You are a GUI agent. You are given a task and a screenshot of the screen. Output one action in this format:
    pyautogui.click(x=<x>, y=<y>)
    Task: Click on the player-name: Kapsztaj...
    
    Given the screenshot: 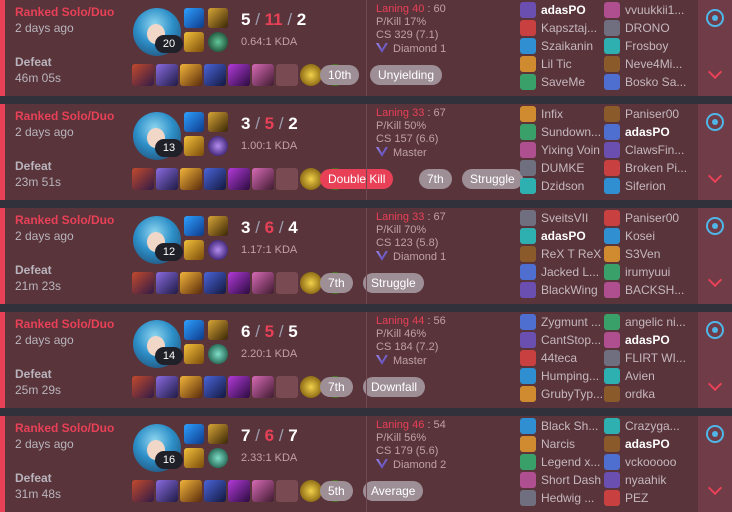 What is the action you would take?
    pyautogui.click(x=569, y=28)
    